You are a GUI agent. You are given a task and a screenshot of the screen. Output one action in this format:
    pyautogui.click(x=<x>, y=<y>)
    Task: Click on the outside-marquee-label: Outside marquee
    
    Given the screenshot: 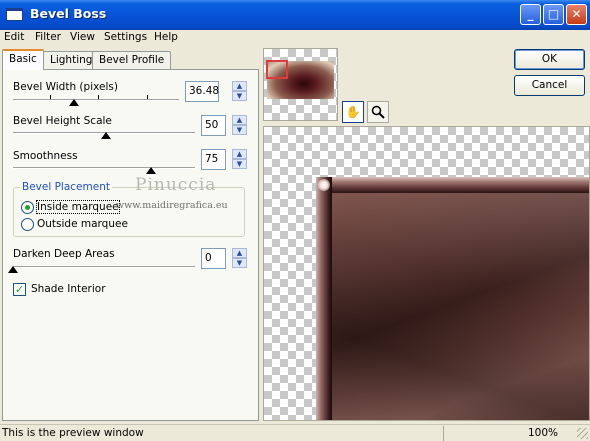 What is the action you would take?
    pyautogui.click(x=82, y=224)
    